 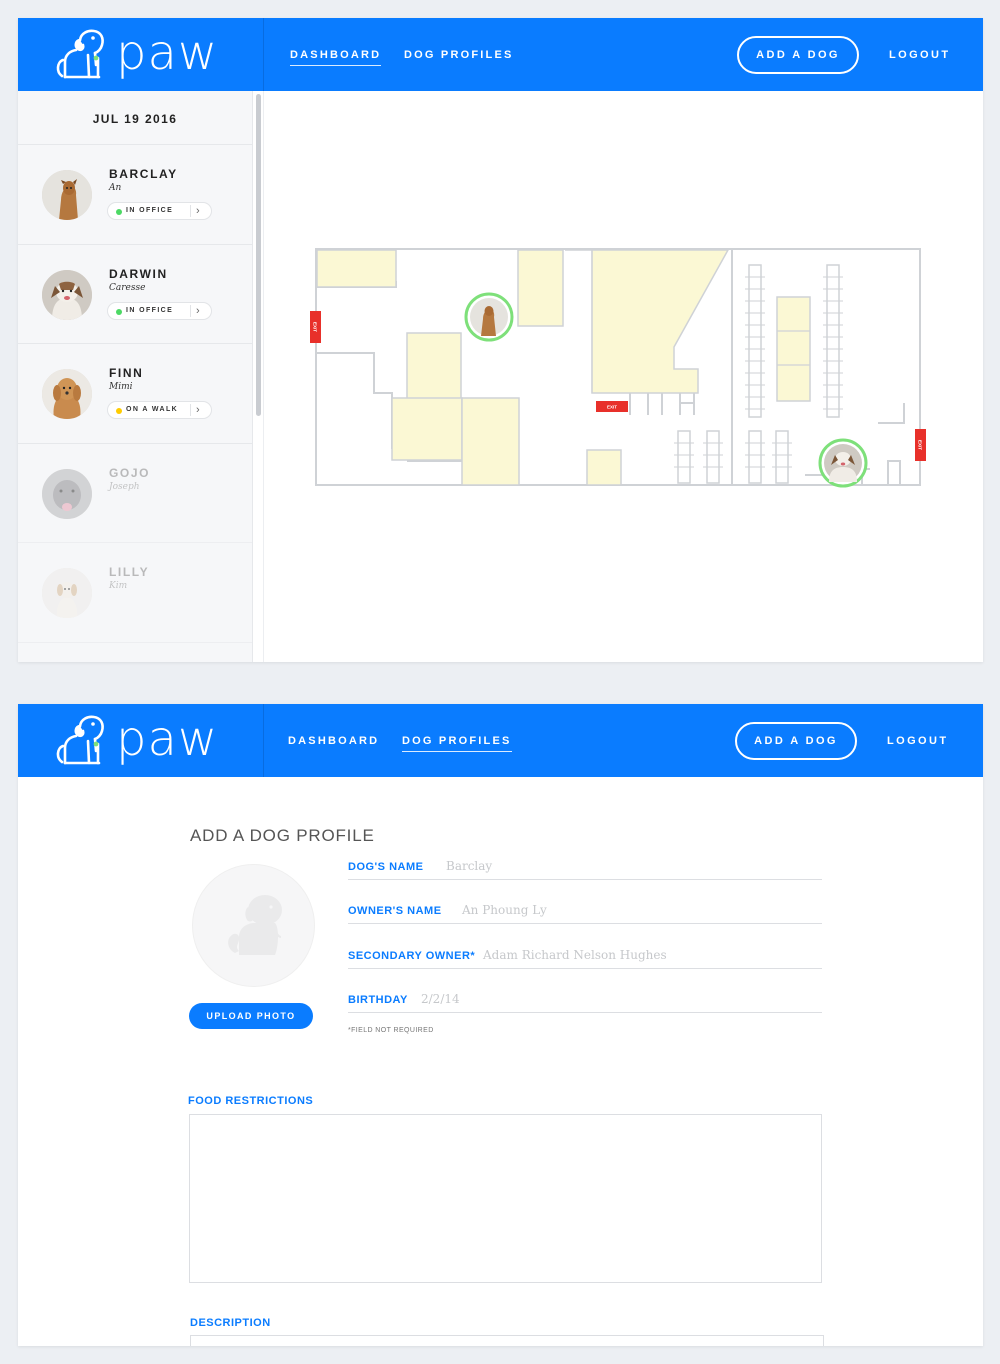 What do you see at coordinates (575, 955) in the screenshot?
I see `secondary-owner-input: Adam Richard Nelson Hughes` at bounding box center [575, 955].